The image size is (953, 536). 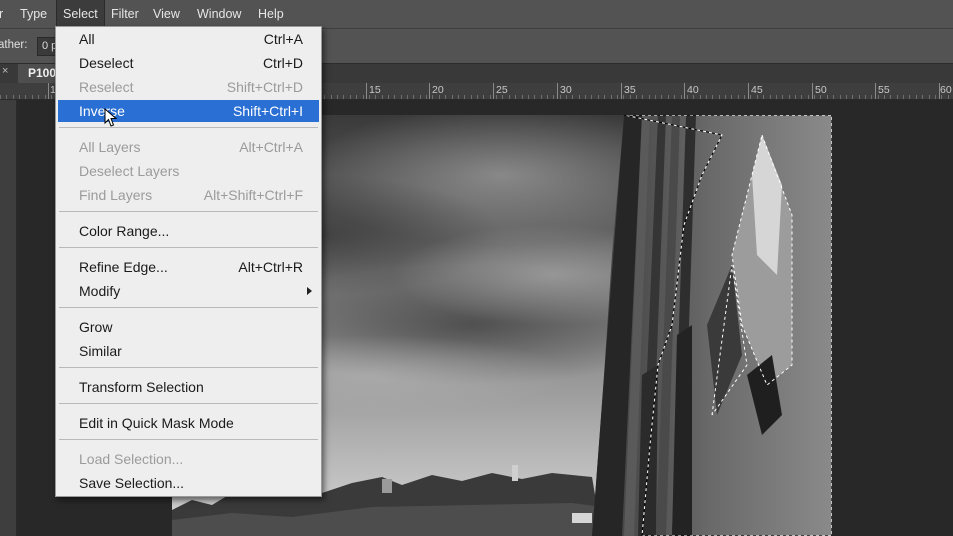 What do you see at coordinates (33, 14) in the screenshot?
I see `menu-type: Type` at bounding box center [33, 14].